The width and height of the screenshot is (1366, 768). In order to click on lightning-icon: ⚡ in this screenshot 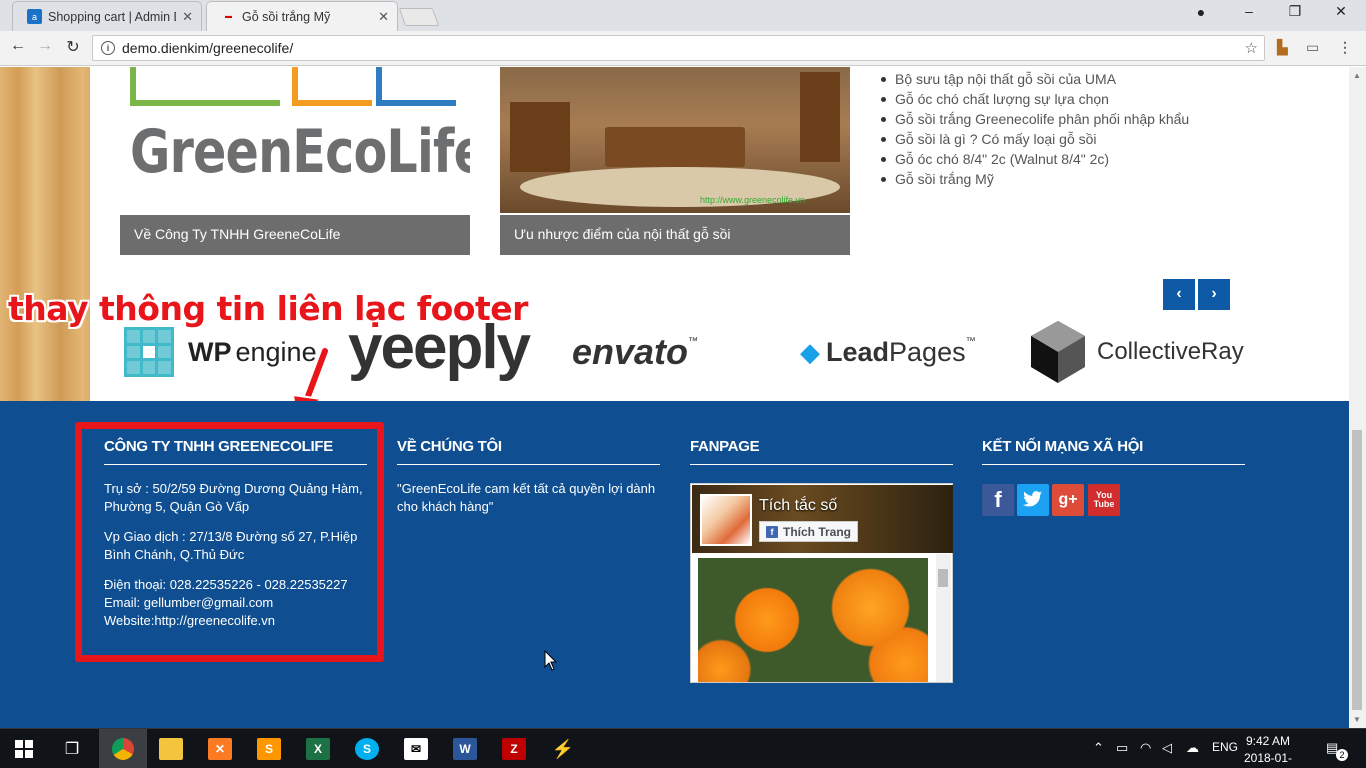, I will do `click(563, 748)`.